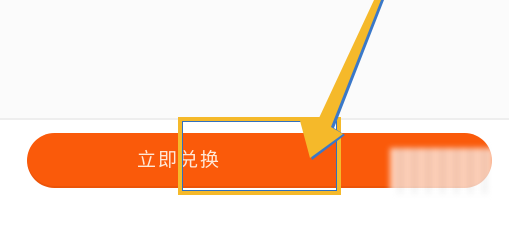  Describe the element at coordinates (178, 160) in the screenshot. I see `redeem-now-label: 立即兑换` at that location.